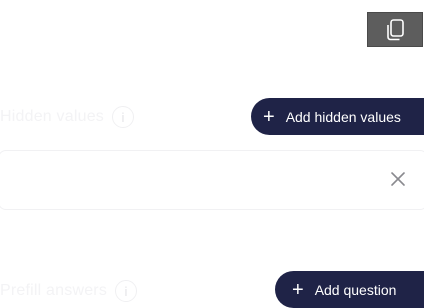 This screenshot has height=308, width=424. I want to click on copy-button, so click(395, 29).